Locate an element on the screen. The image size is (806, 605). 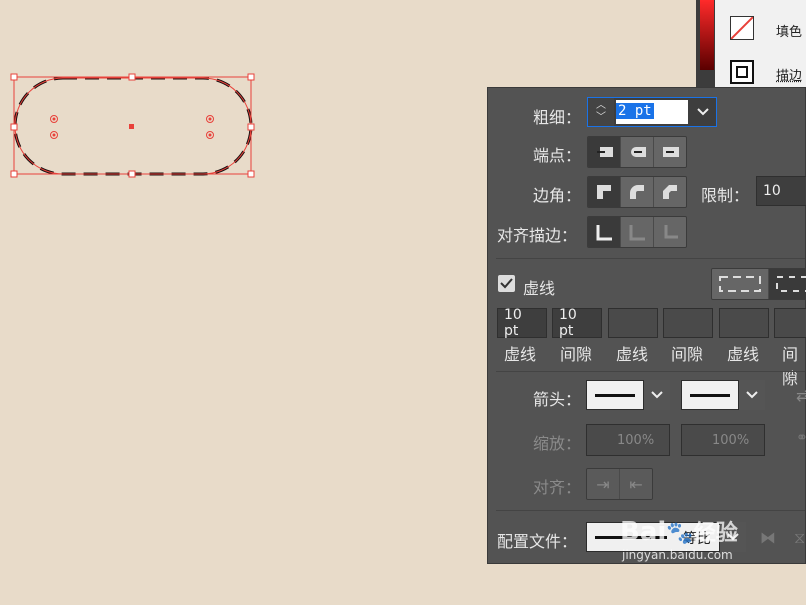
align-stroke-buttons is located at coordinates (637, 232).